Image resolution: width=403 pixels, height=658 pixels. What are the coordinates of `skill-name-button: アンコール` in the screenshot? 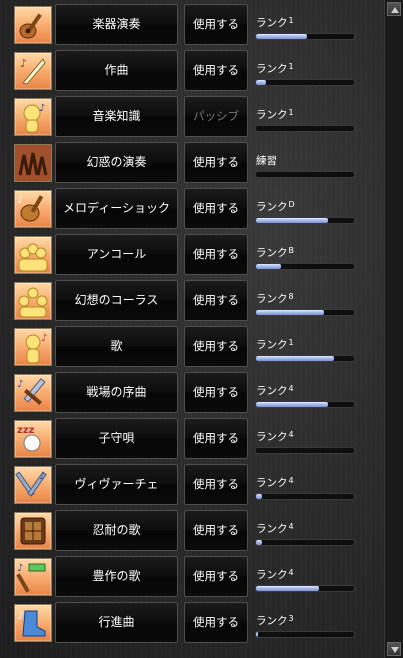 It's located at (116, 254).